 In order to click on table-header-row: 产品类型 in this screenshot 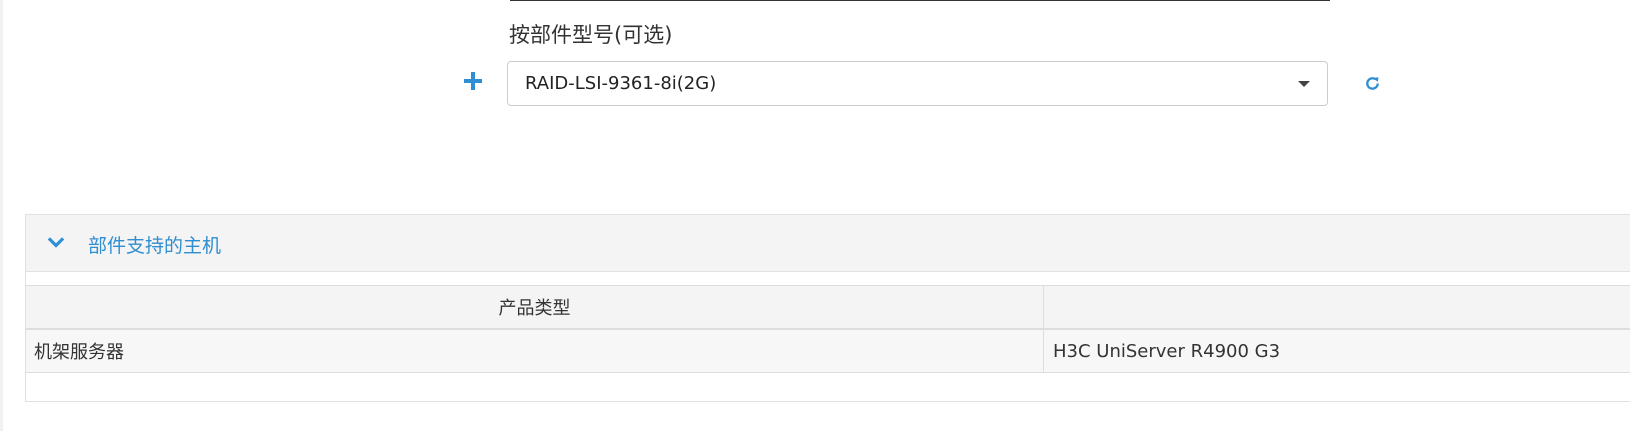, I will do `click(828, 308)`.